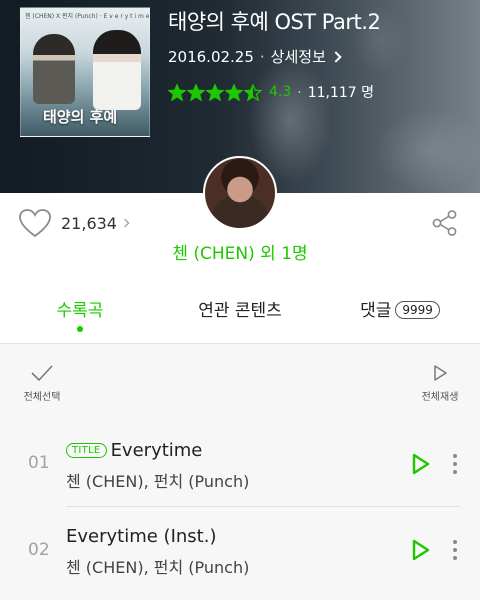 The height and width of the screenshot is (600, 480). What do you see at coordinates (89, 223) in the screenshot?
I see `like-count: 21,634` at bounding box center [89, 223].